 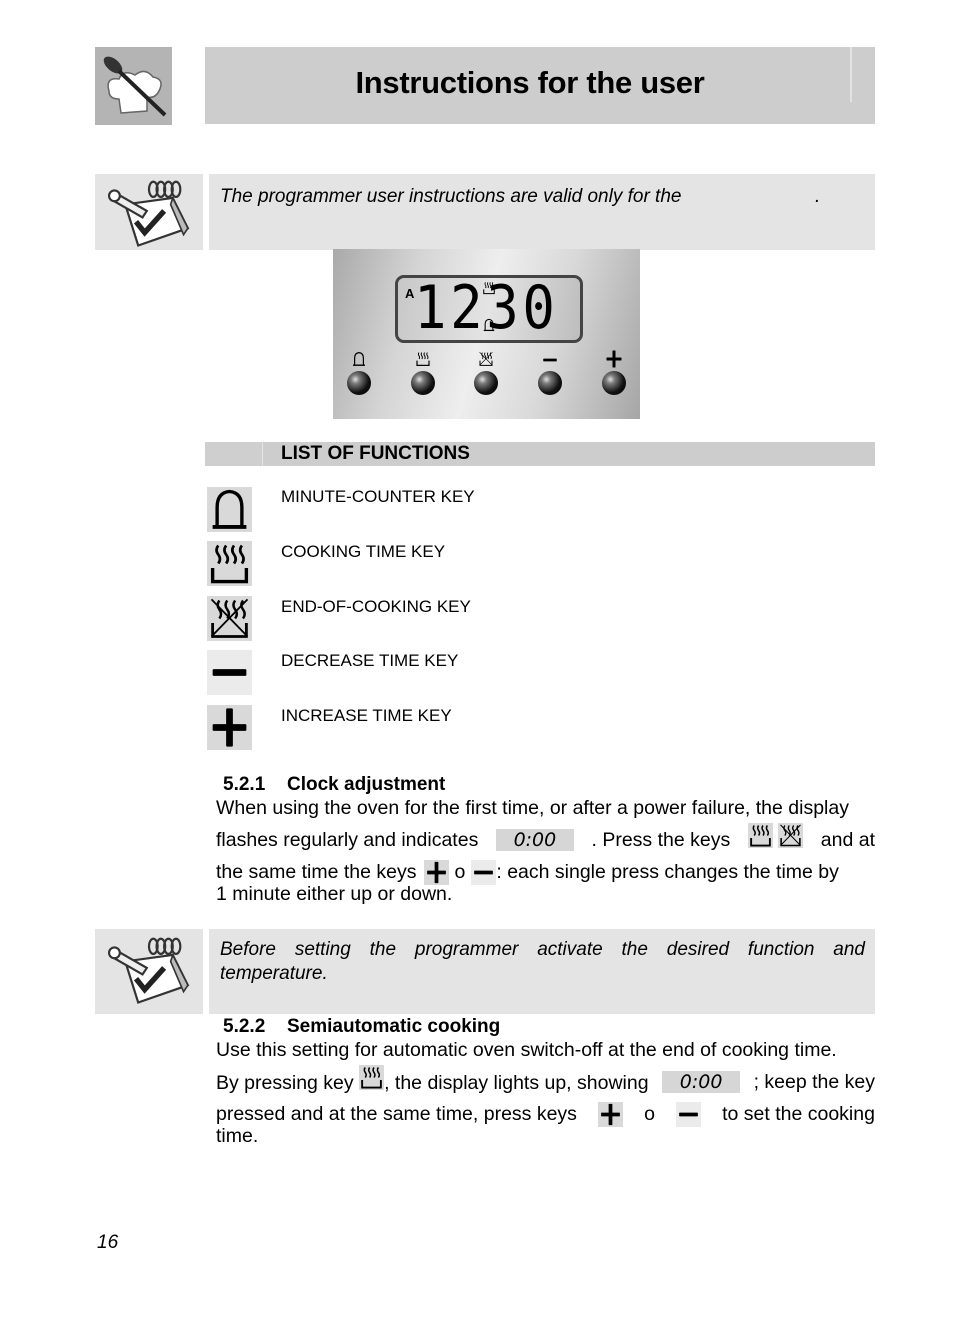 I want to click on programmer-panel: A 1230, so click(x=486, y=334).